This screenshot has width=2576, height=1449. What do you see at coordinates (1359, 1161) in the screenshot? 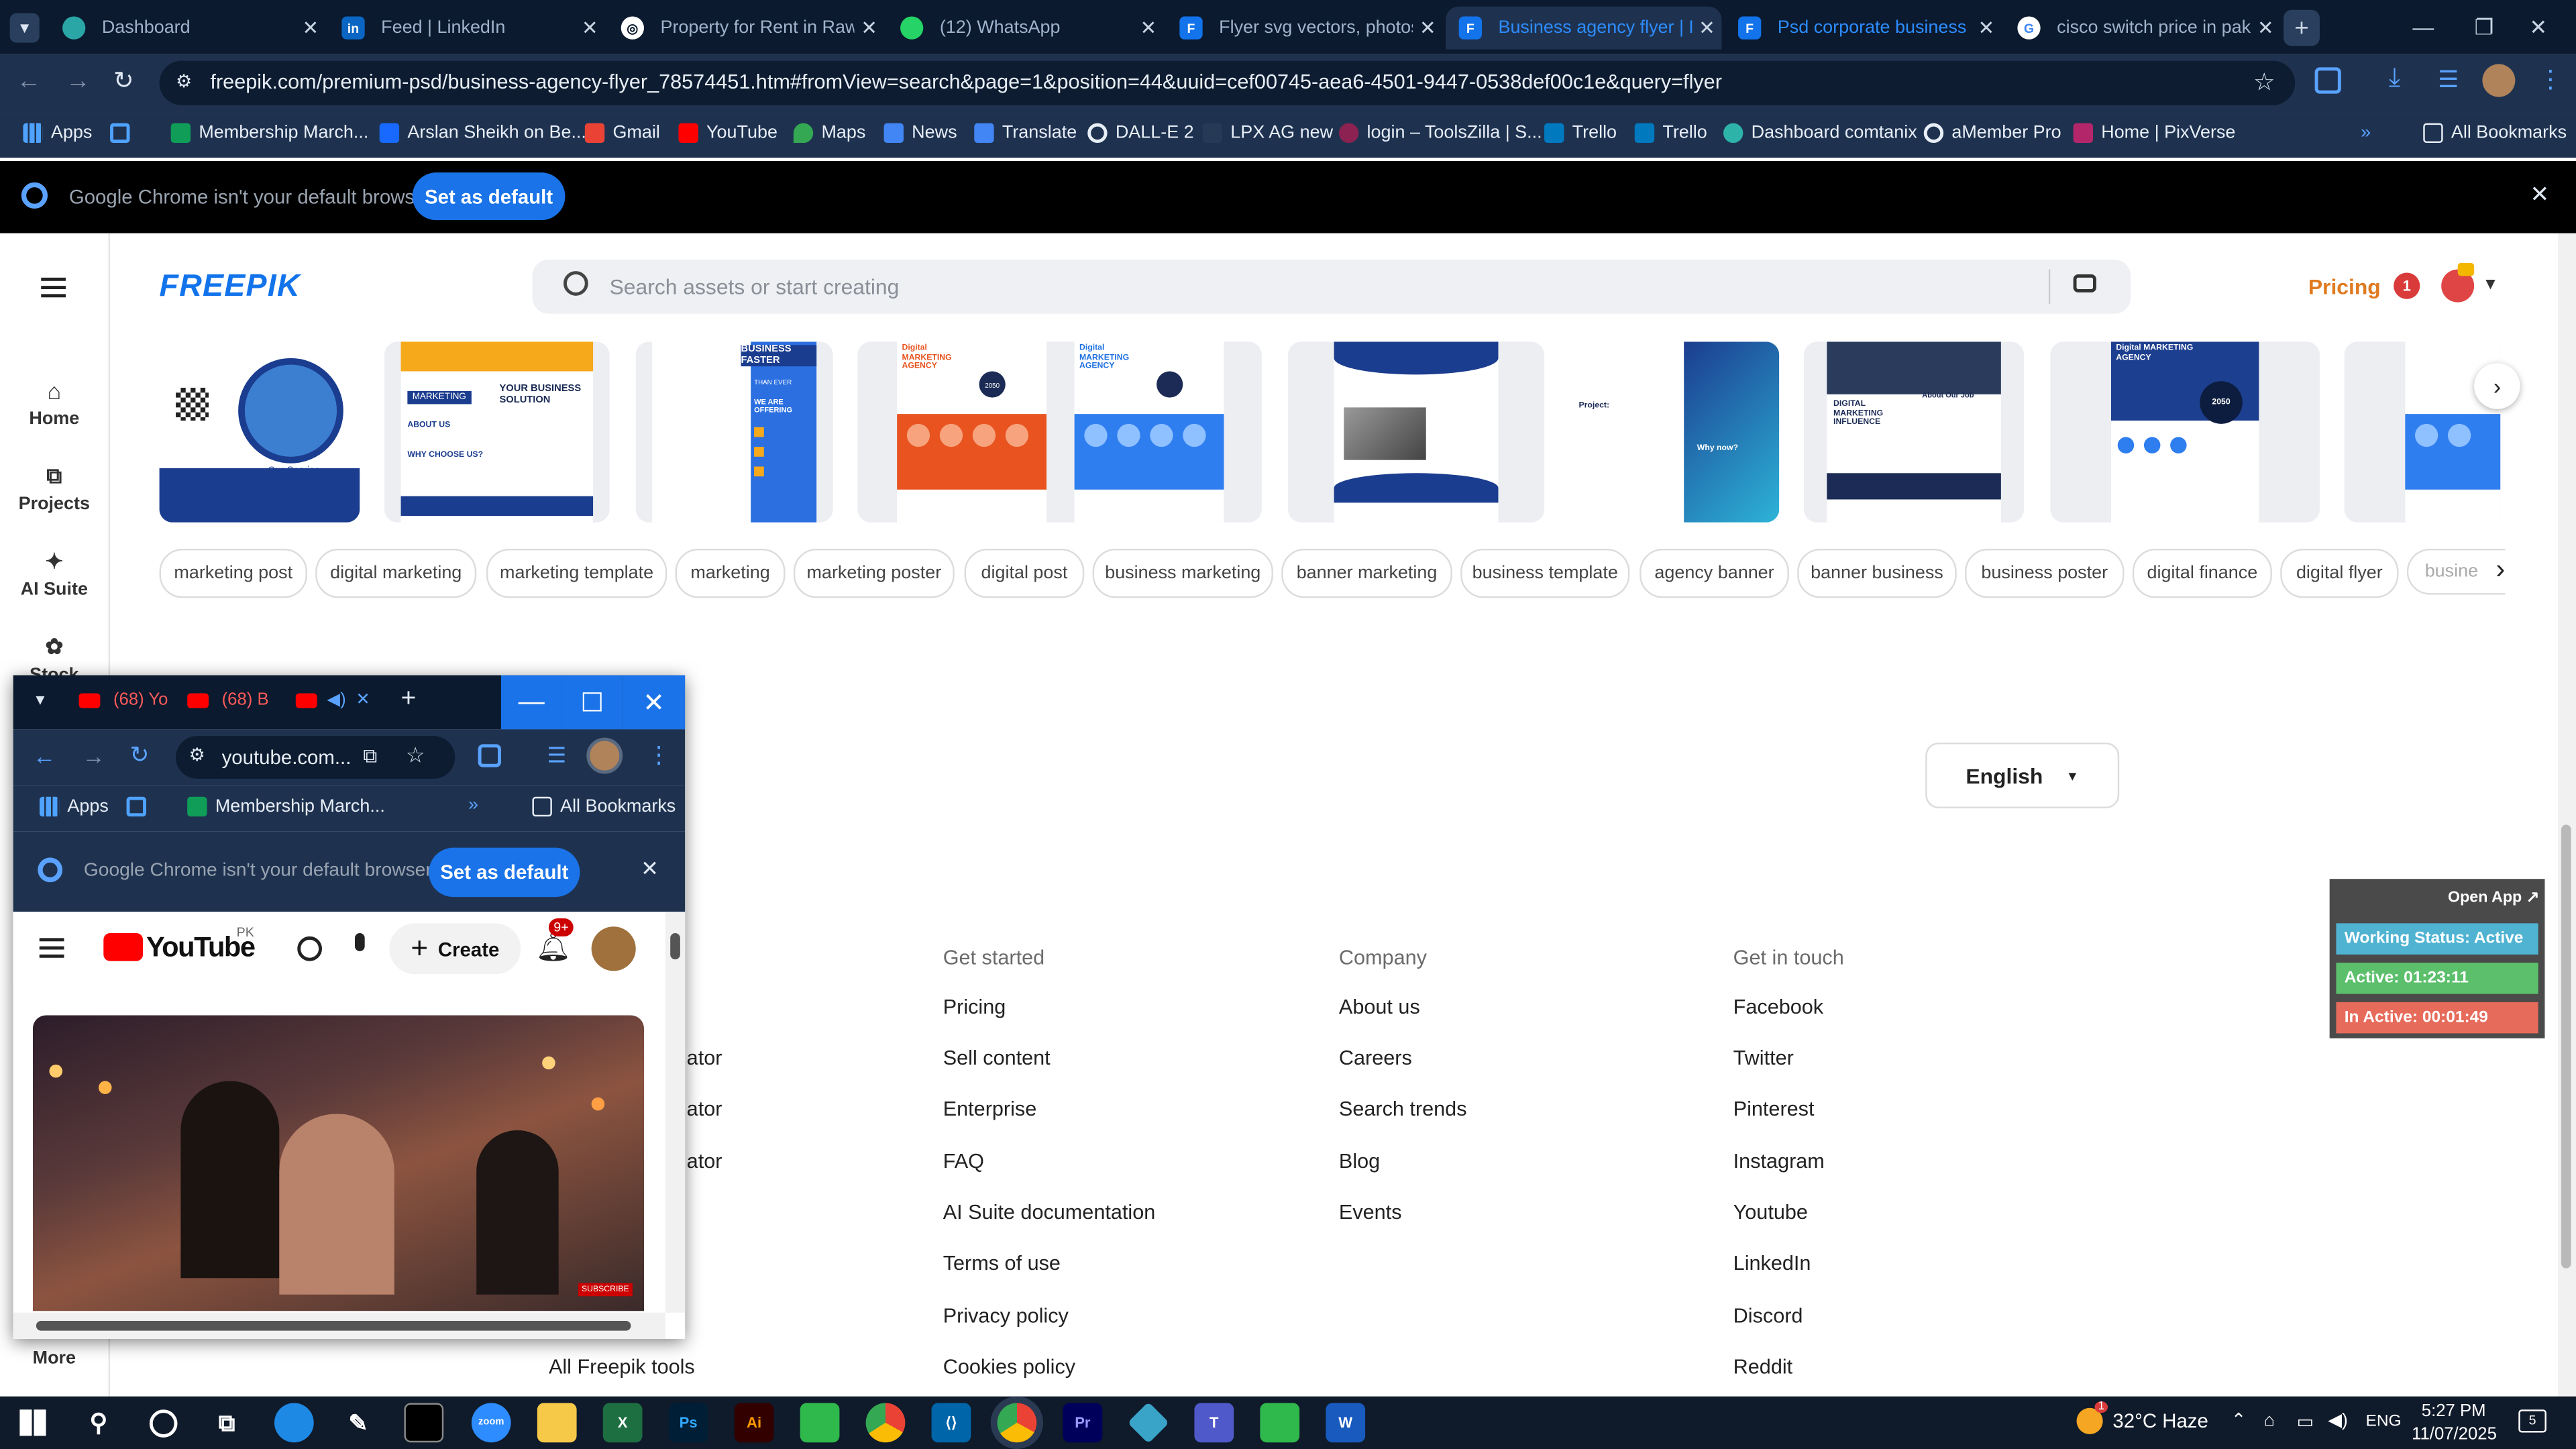
I see `footer-link: Blog` at bounding box center [1359, 1161].